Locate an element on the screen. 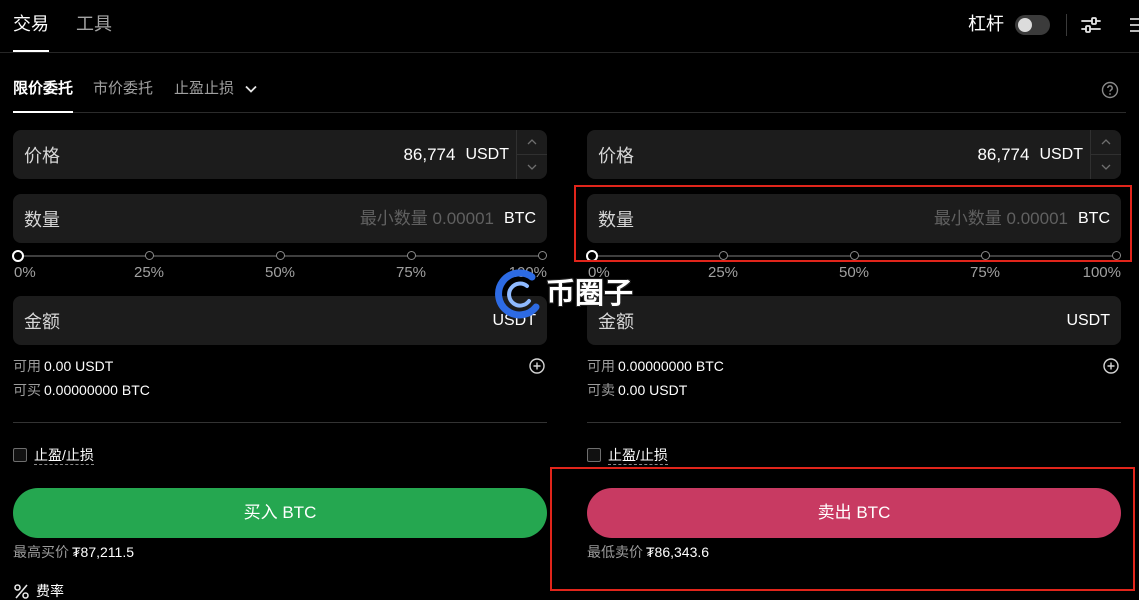 The height and width of the screenshot is (600, 1139). sell-tpsl-checkbox is located at coordinates (594, 455).